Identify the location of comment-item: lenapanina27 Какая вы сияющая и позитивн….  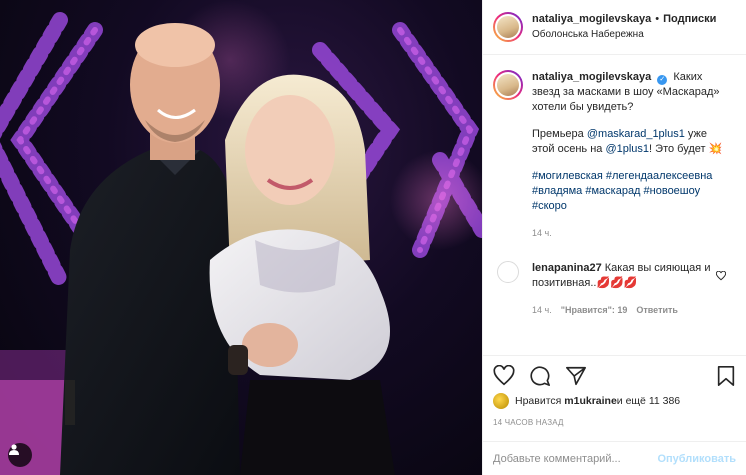
(614, 289).